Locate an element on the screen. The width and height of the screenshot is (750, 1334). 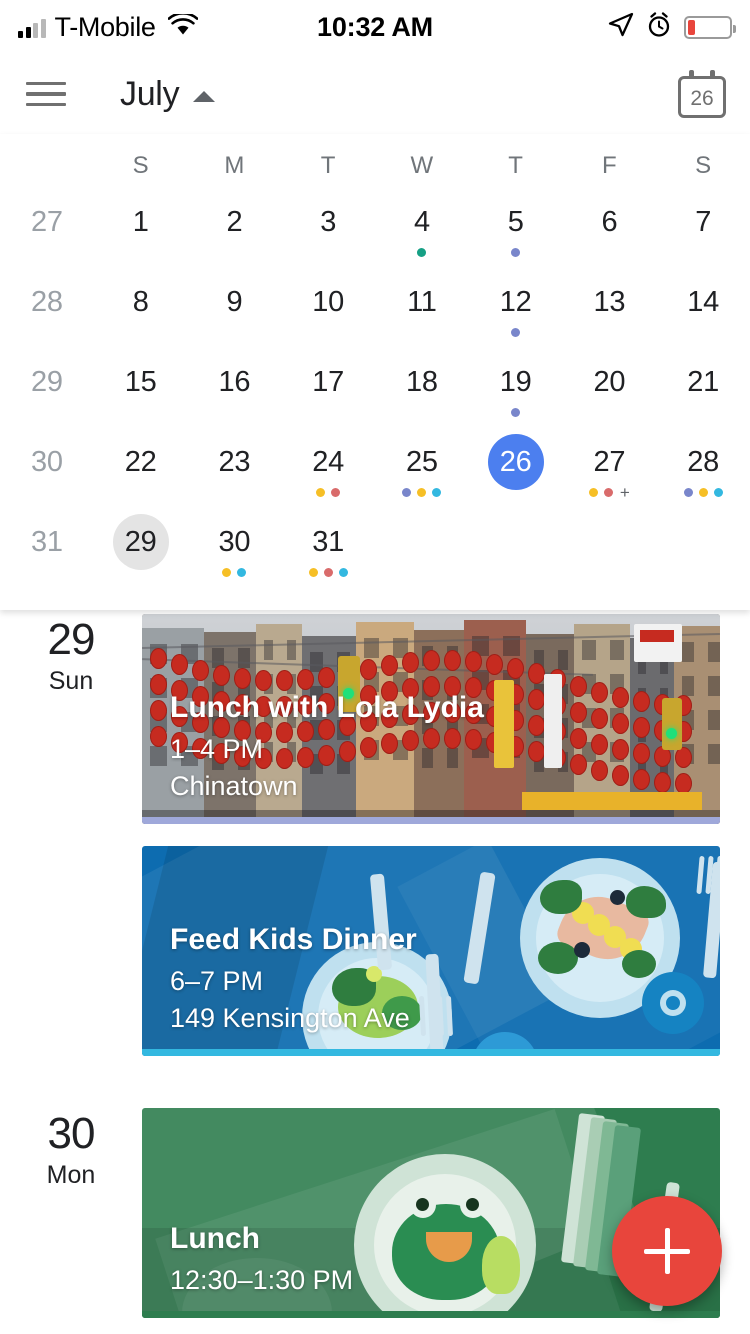
event-card: Lunch with Lola Lydia 1–4 PM Chinatown is located at coordinates (431, 719).